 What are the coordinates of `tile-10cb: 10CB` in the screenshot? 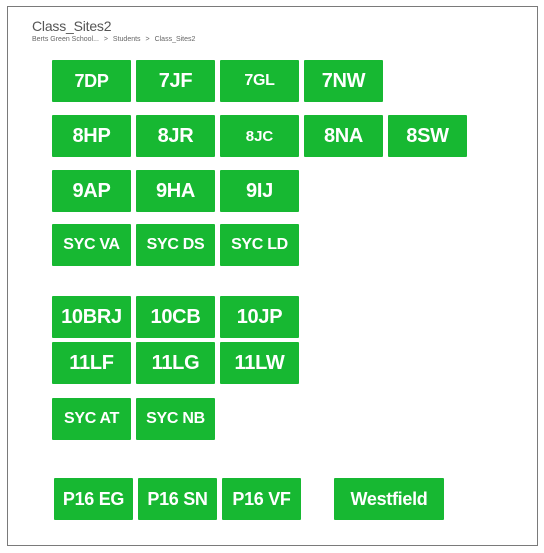 It's located at (175, 317).